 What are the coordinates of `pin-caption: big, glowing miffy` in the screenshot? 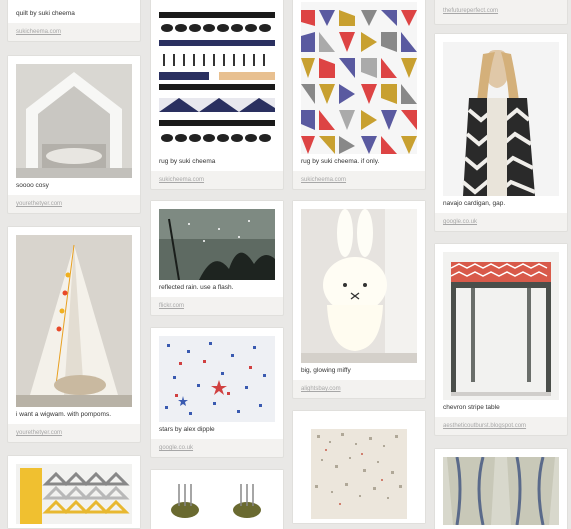 It's located at (326, 370).